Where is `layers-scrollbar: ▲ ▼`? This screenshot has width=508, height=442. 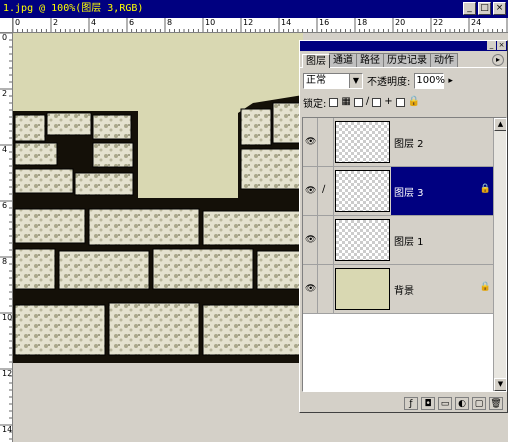
layers-scrollbar: ▲ ▼ is located at coordinates (499, 254).